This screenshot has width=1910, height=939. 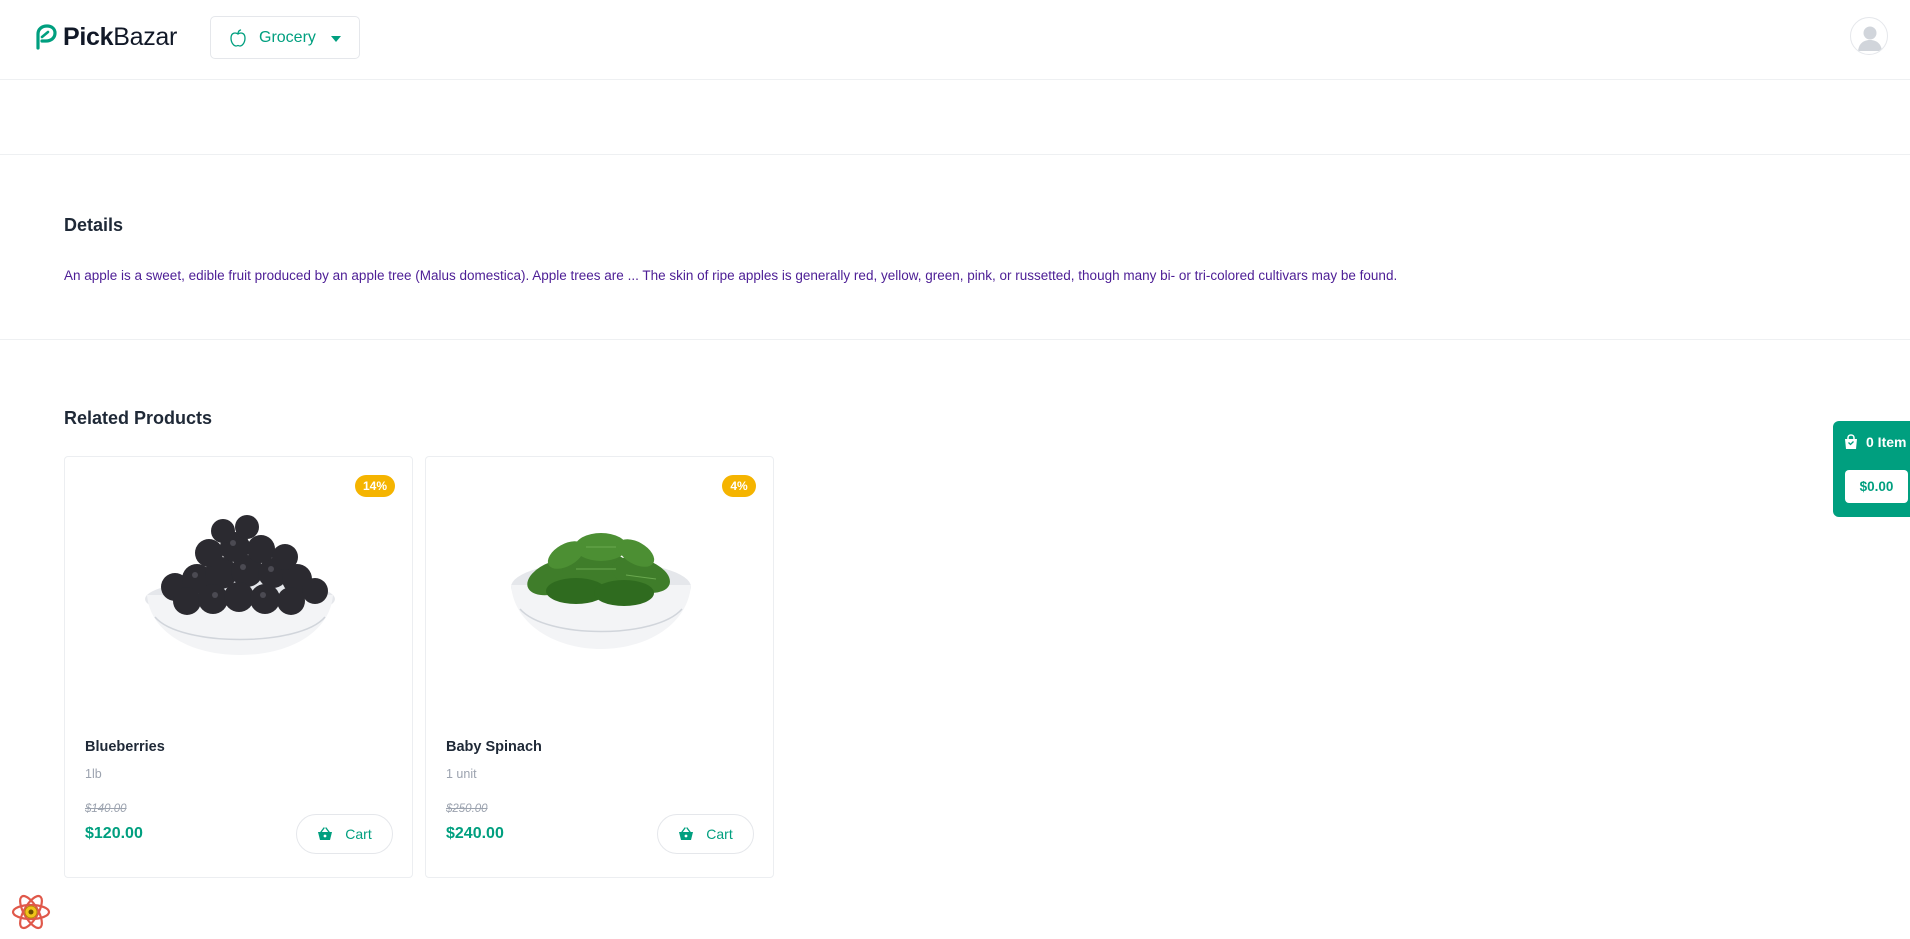 I want to click on product-name: Blueberries, so click(x=125, y=747).